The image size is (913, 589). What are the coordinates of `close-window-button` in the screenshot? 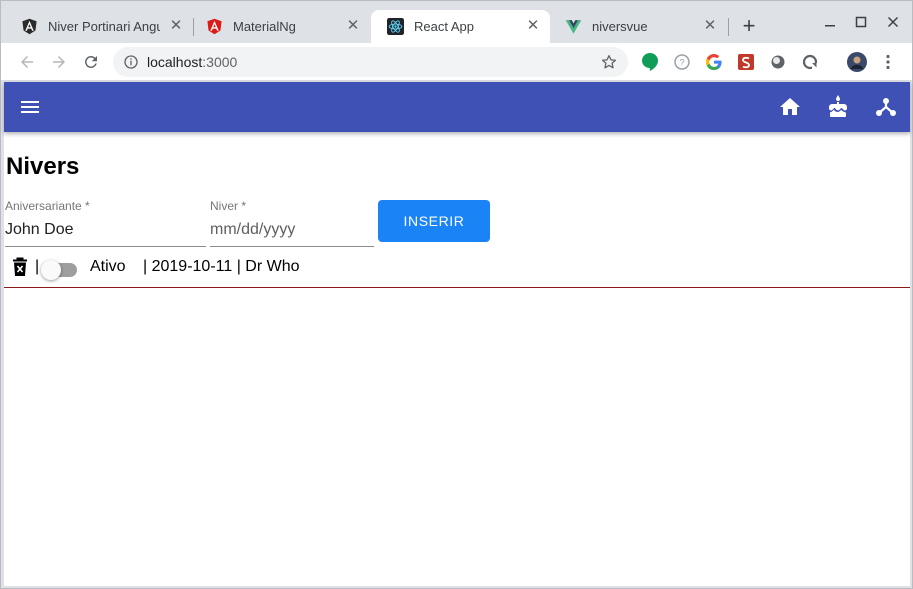 It's located at (893, 23).